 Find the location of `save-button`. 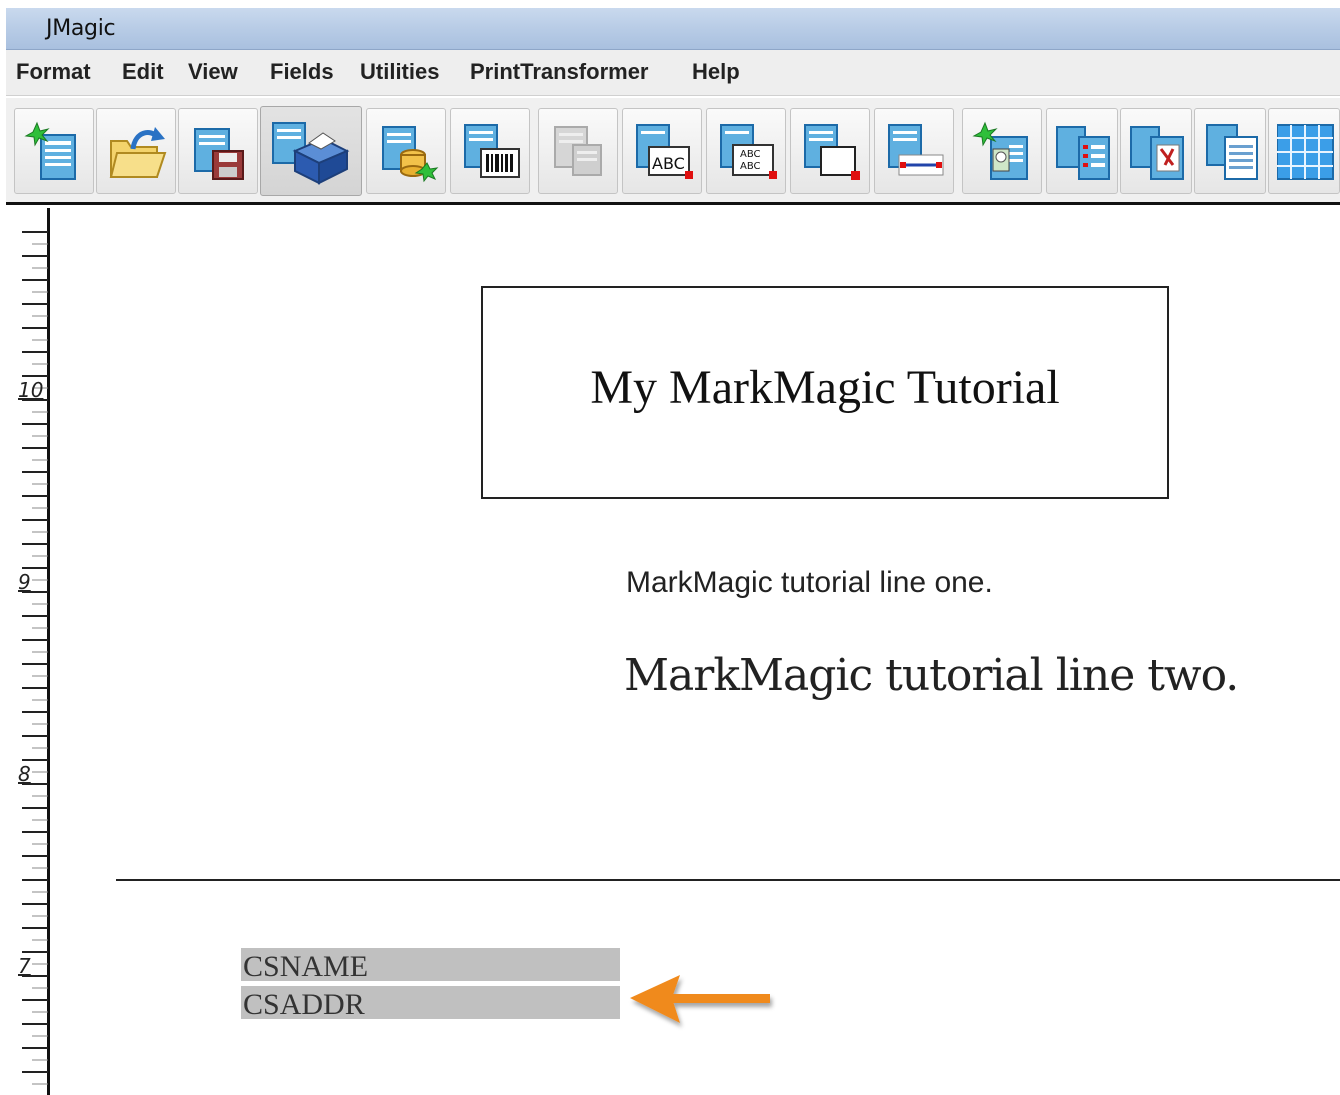

save-button is located at coordinates (218, 151).